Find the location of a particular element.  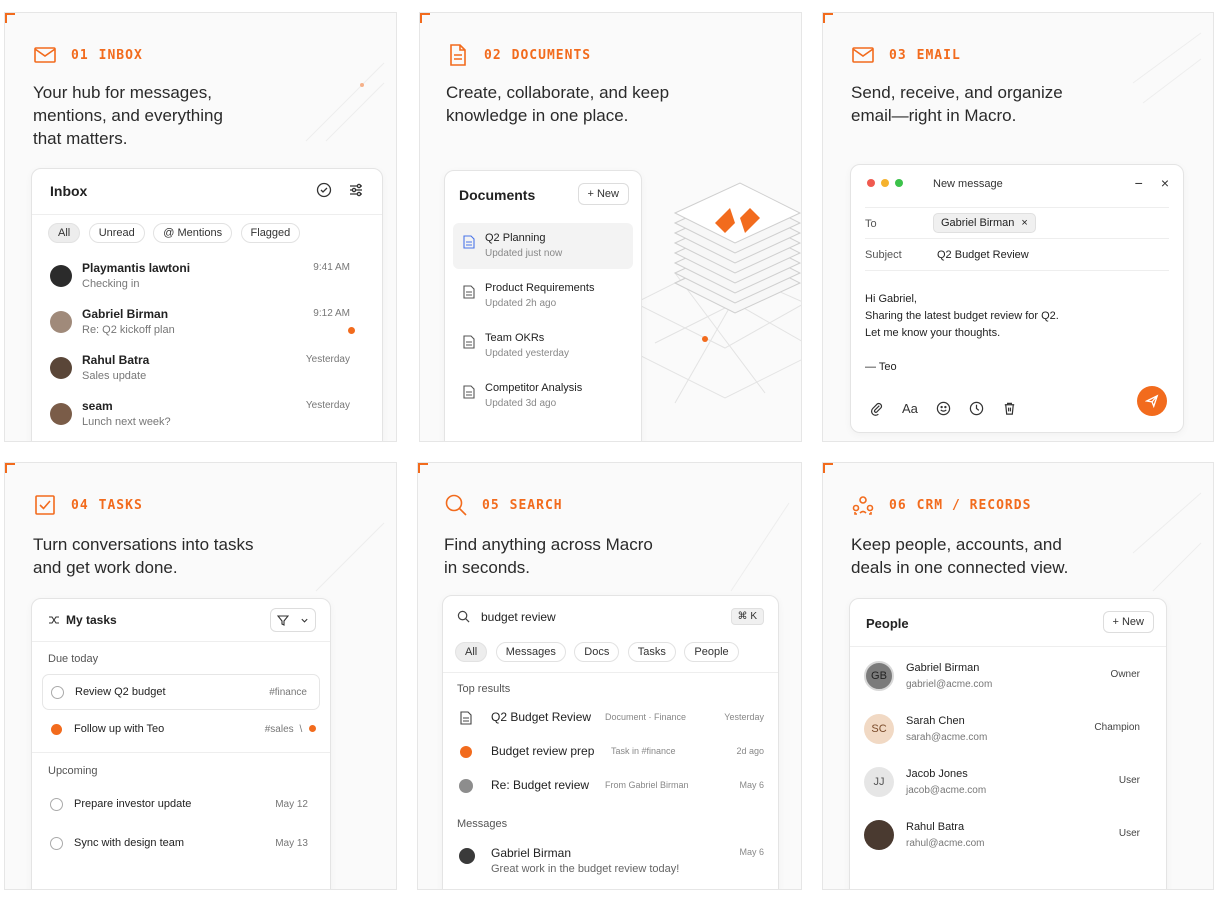

sender-name: seam is located at coordinates (97, 406).